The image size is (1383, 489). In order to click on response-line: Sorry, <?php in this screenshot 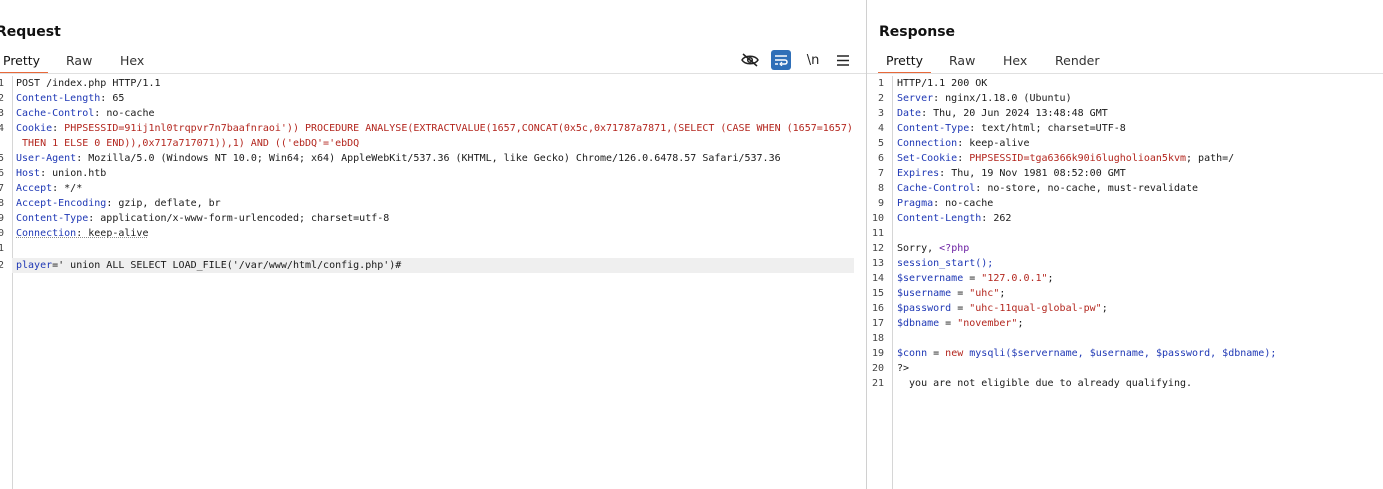, I will do `click(933, 248)`.